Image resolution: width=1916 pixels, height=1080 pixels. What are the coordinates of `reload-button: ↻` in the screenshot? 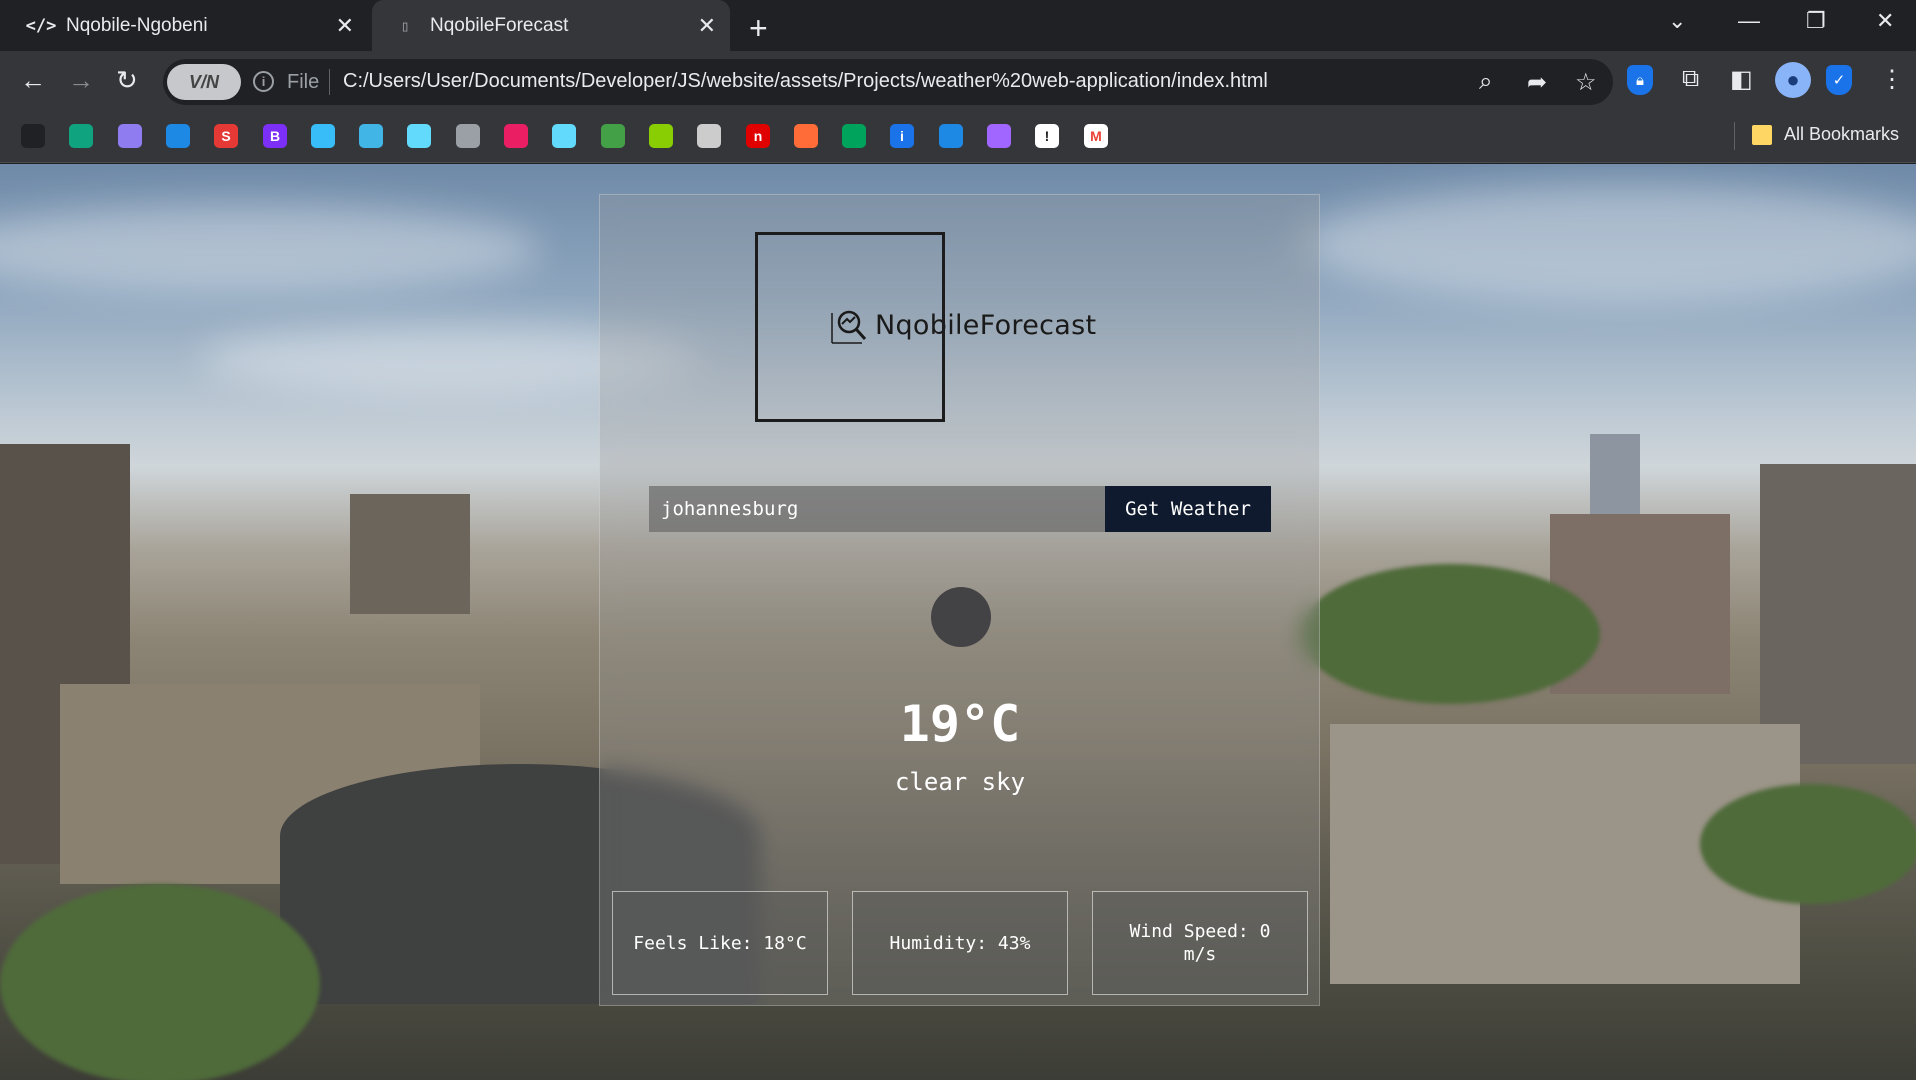 It's located at (127, 80).